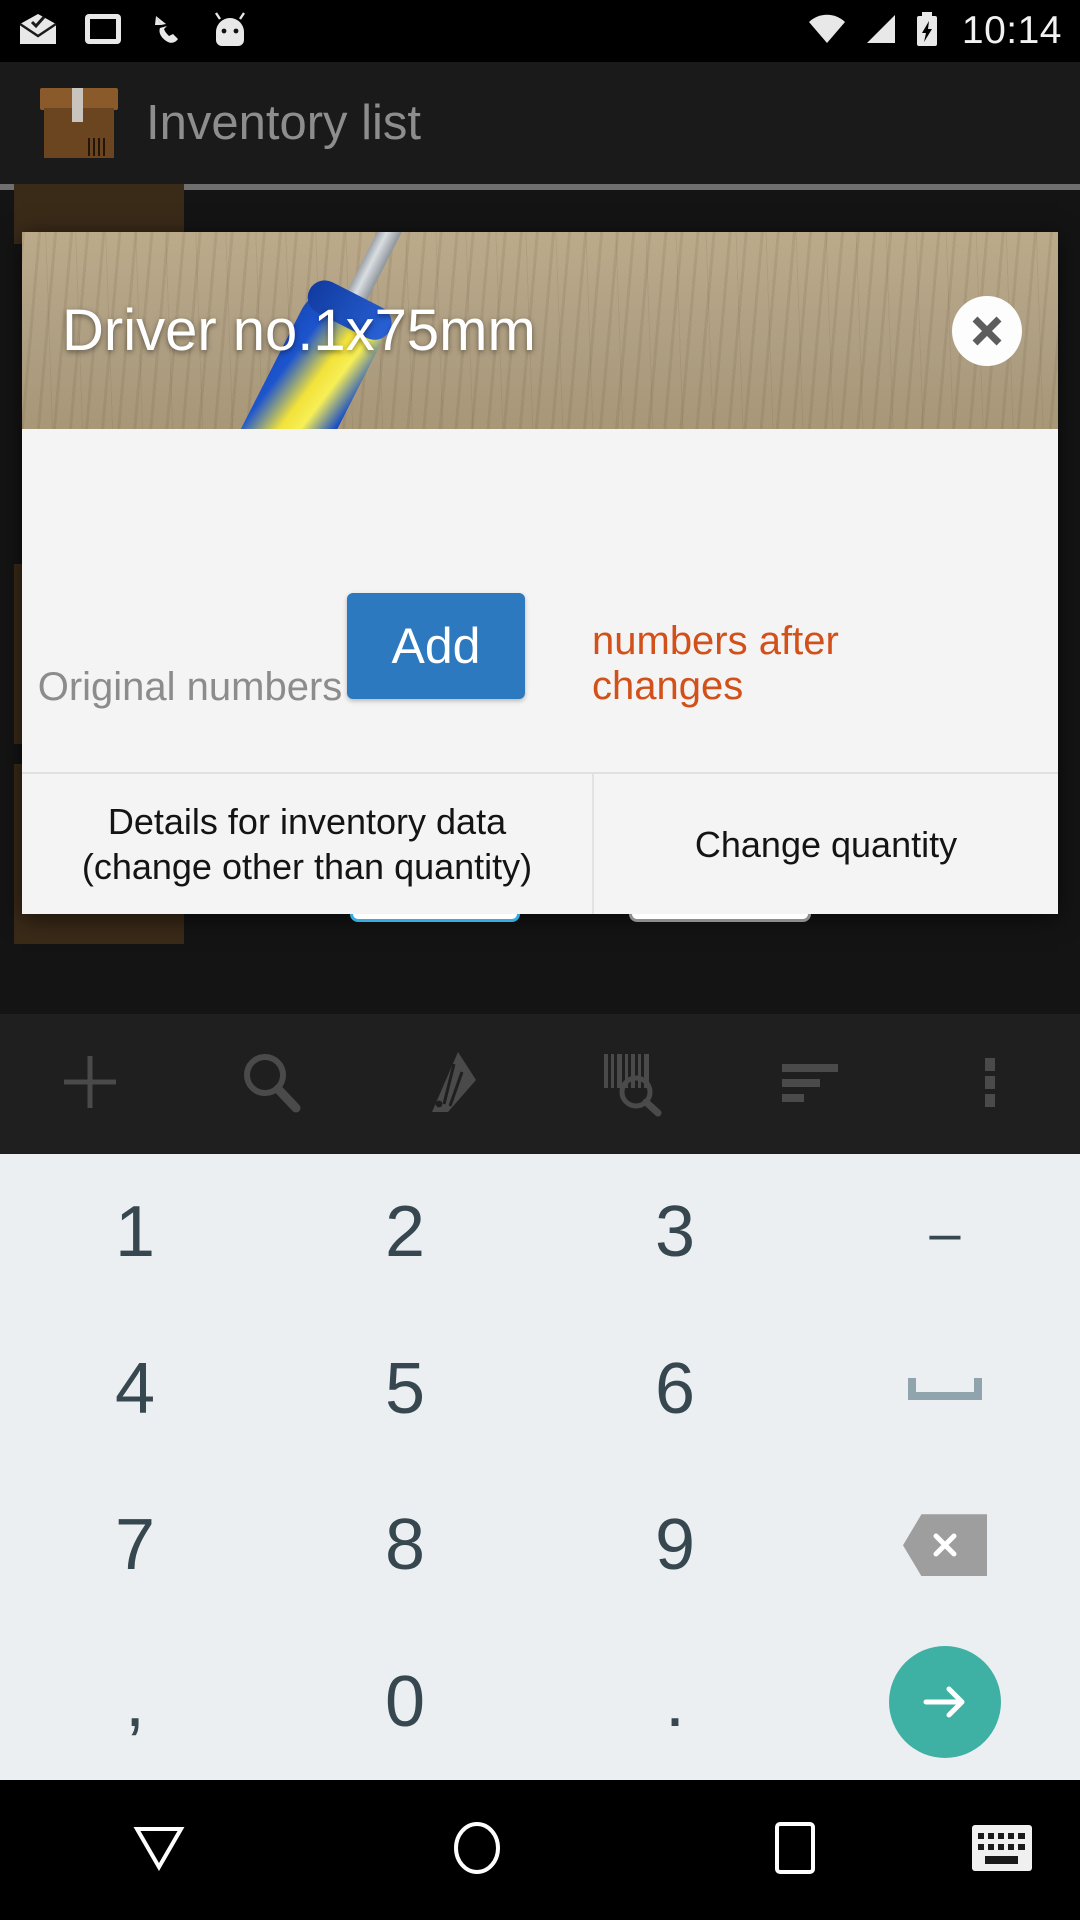 The width and height of the screenshot is (1080, 1920). I want to click on home-icon, so click(477, 1850).